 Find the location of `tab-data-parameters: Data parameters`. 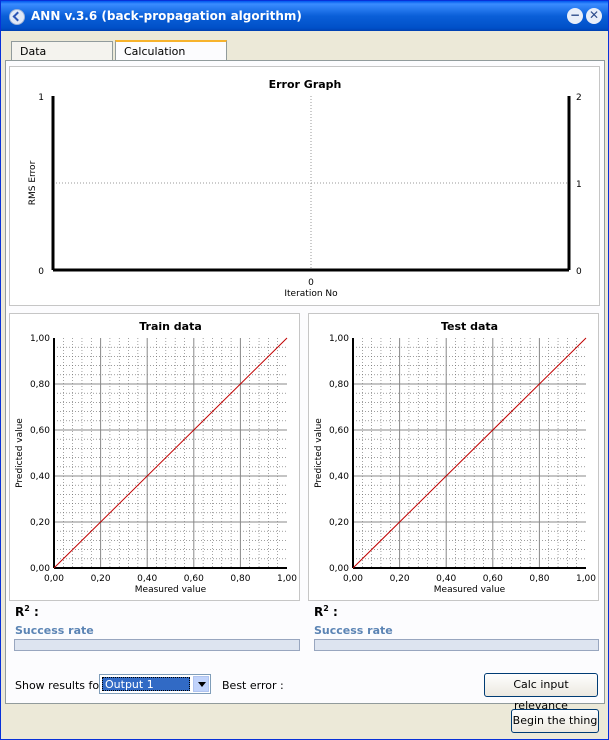

tab-data-parameters: Data parameters is located at coordinates (62, 59).